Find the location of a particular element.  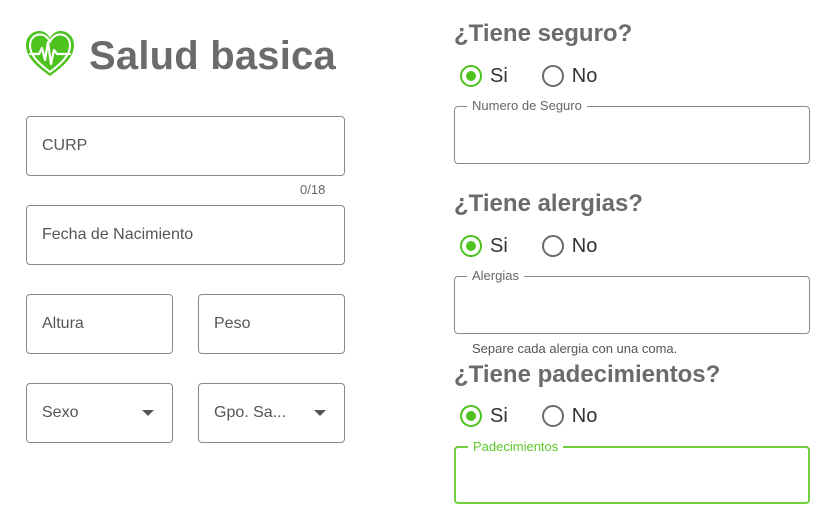

sex-placeholder: Sexo is located at coordinates (60, 412).